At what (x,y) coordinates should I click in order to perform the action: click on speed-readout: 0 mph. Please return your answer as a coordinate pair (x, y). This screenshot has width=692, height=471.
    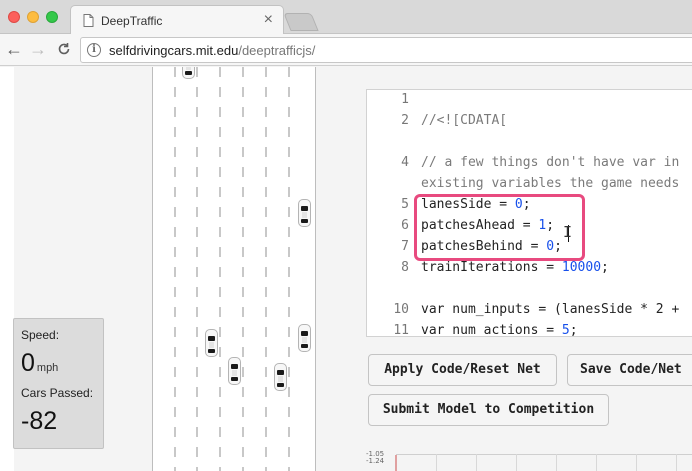
    Looking at the image, I should click on (39, 363).